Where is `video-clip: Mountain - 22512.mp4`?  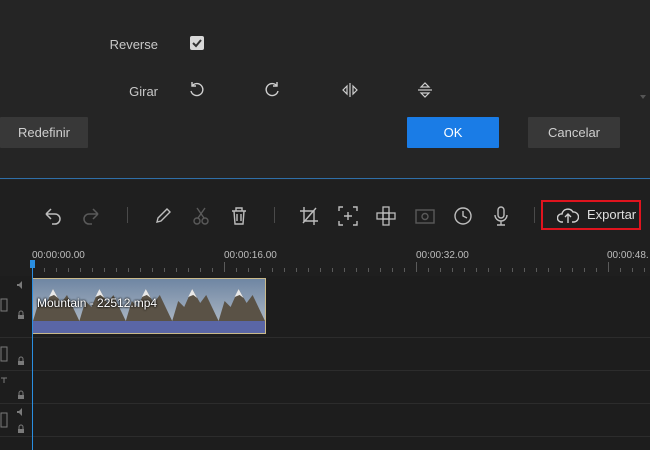
video-clip: Mountain - 22512.mp4 is located at coordinates (149, 306).